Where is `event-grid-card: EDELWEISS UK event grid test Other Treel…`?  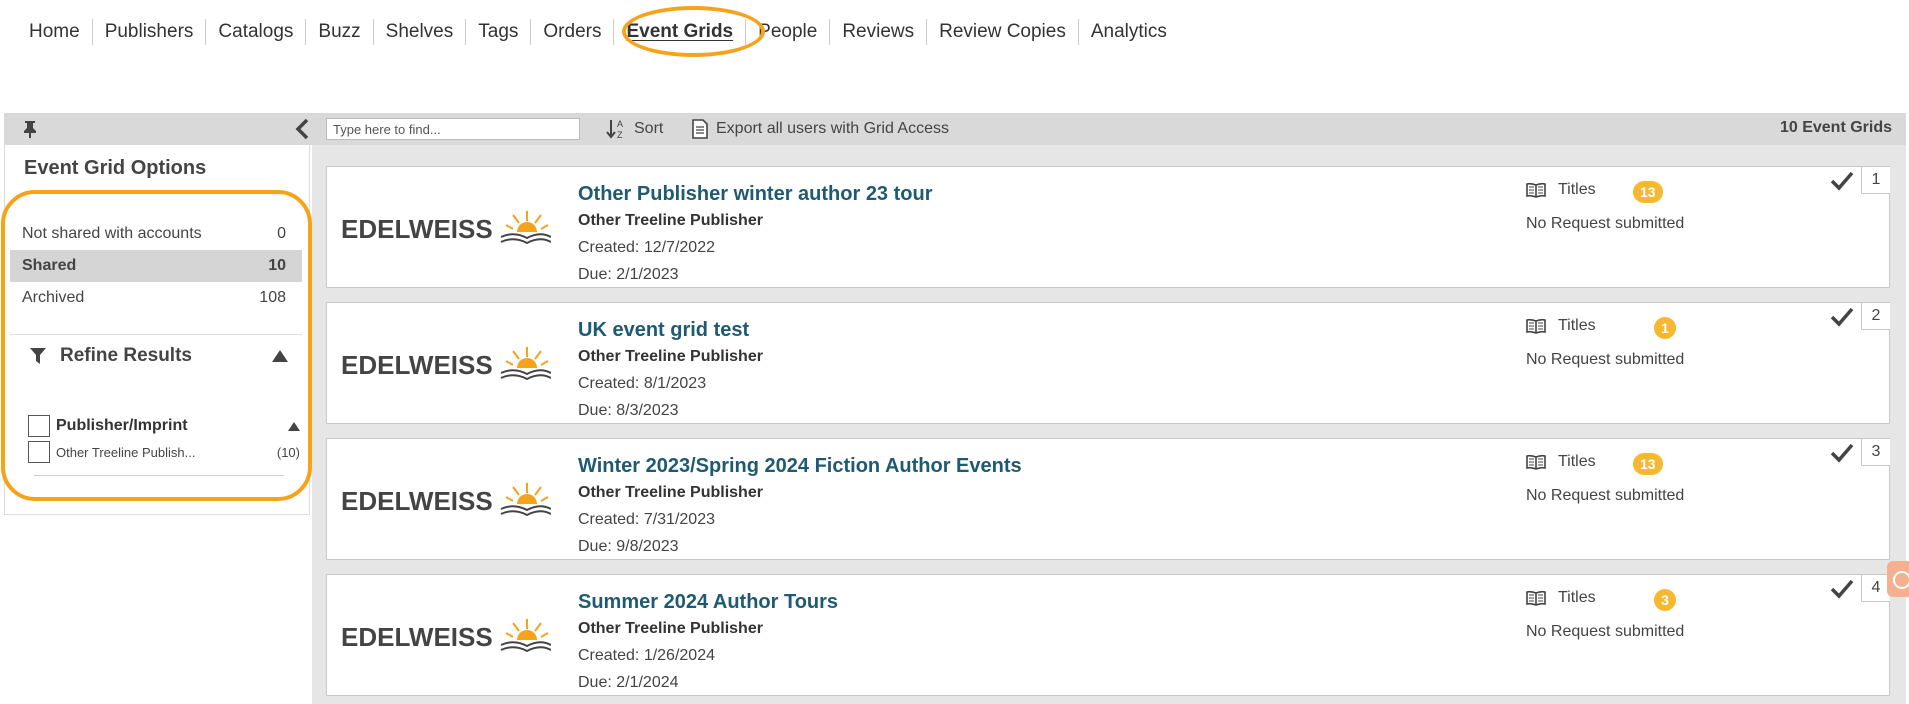
event-grid-card: EDELWEISS UK event grid test Other Treel… is located at coordinates (1108, 363).